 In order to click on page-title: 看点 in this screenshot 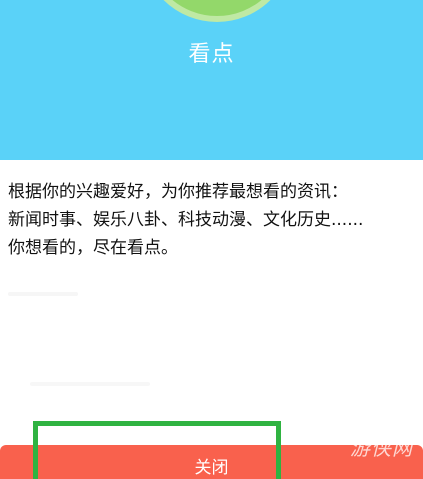, I will do `click(211, 54)`.